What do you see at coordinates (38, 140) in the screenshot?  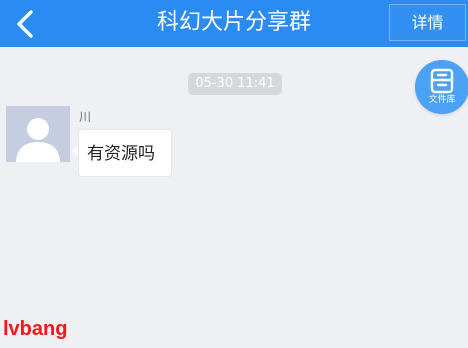 I see `default-user-icon` at bounding box center [38, 140].